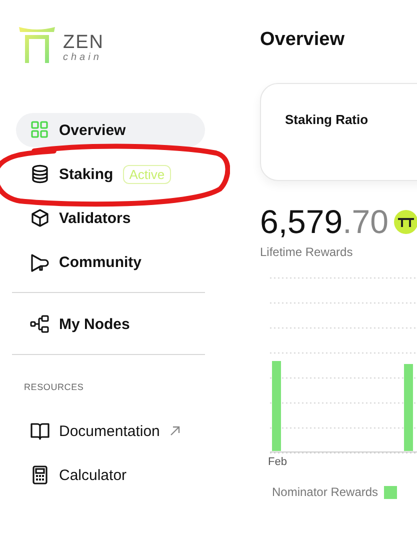 This screenshot has width=417, height=548. Describe the element at coordinates (40, 130) in the screenshot. I see `grid-icon` at that location.